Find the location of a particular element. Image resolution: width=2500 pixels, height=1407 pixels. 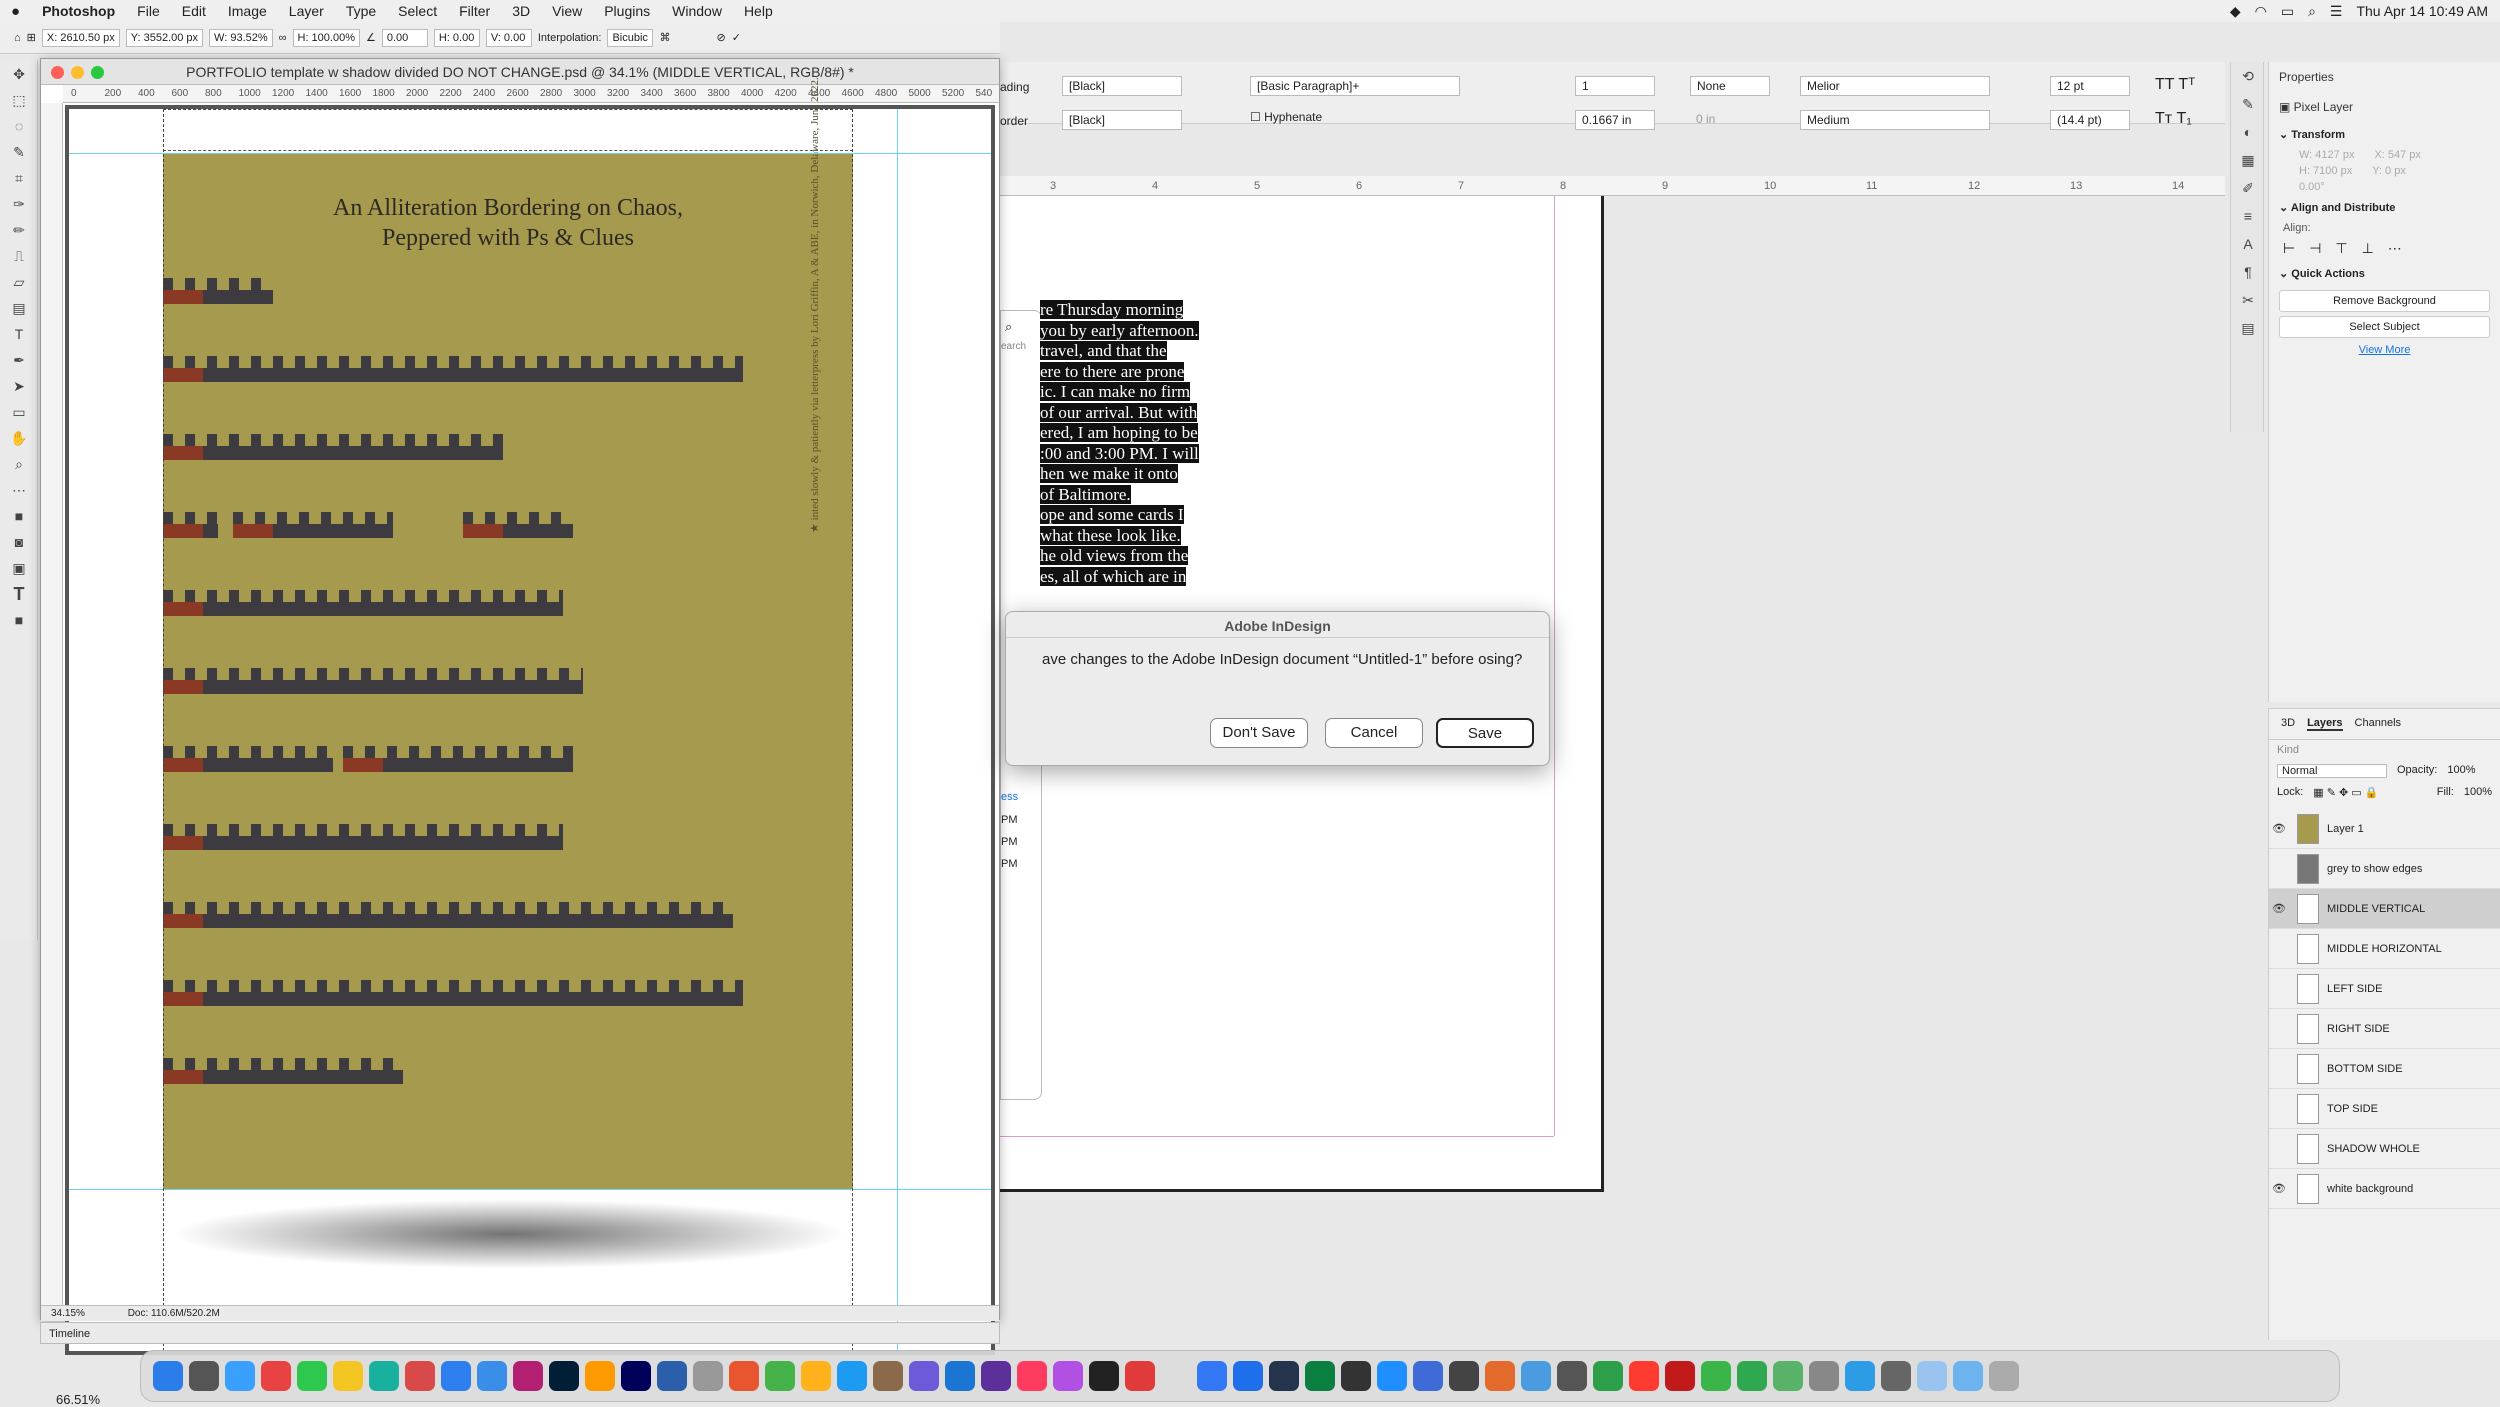

close-button is located at coordinates (57, 72).